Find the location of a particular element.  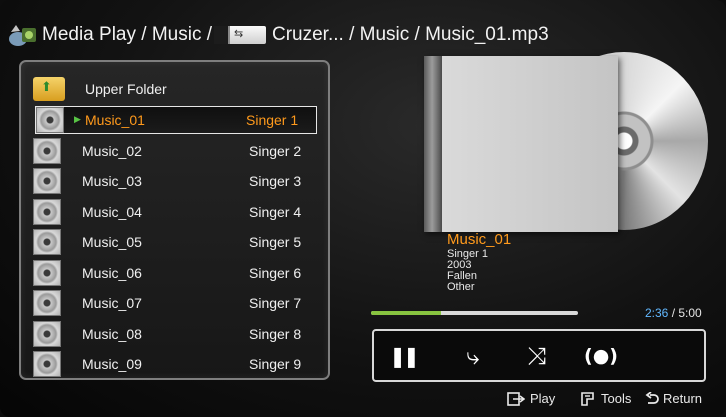

song-artist: Singer 3 is located at coordinates (275, 181).